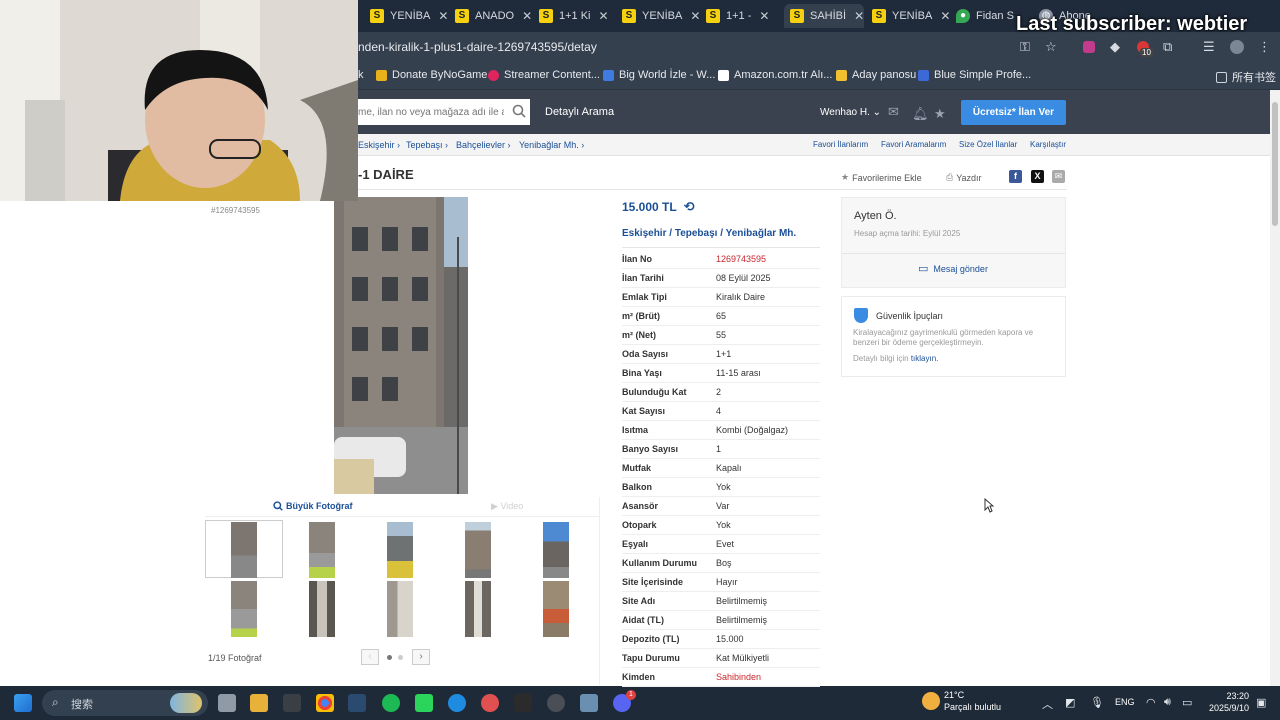 This screenshot has width=1280, height=720. Describe the element at coordinates (391, 703) in the screenshot. I see `spotify-icon` at that location.